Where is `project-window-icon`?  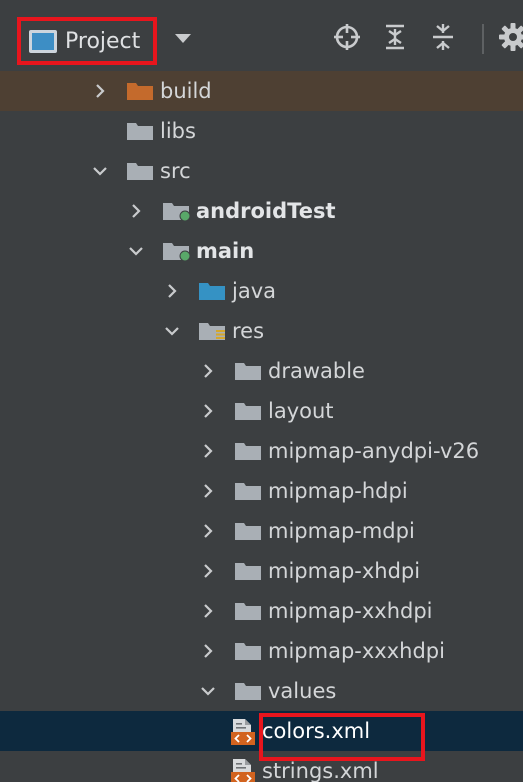 project-window-icon is located at coordinates (43, 41).